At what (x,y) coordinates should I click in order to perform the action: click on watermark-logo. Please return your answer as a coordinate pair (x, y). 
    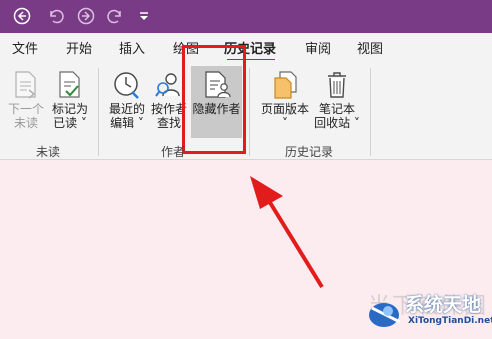
    Looking at the image, I should click on (385, 314).